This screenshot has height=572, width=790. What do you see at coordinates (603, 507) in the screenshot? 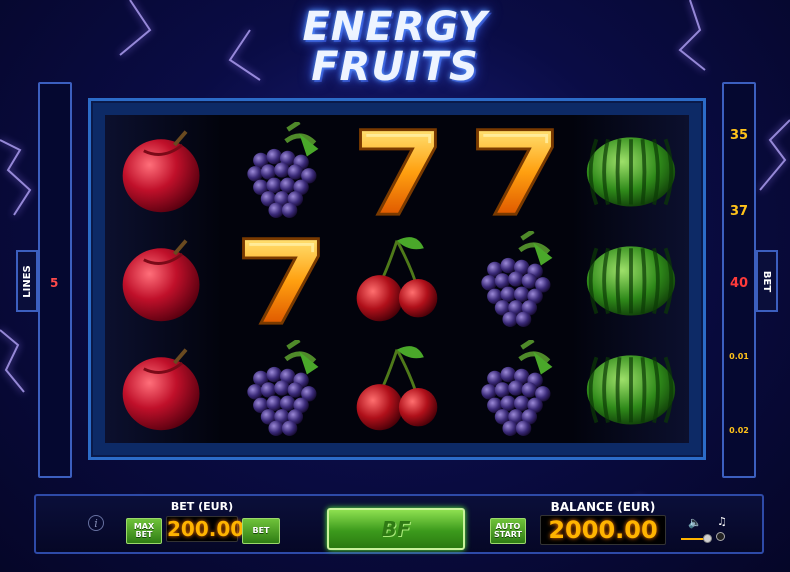
I see `balance-label: BALANCE (EUR)` at bounding box center [603, 507].